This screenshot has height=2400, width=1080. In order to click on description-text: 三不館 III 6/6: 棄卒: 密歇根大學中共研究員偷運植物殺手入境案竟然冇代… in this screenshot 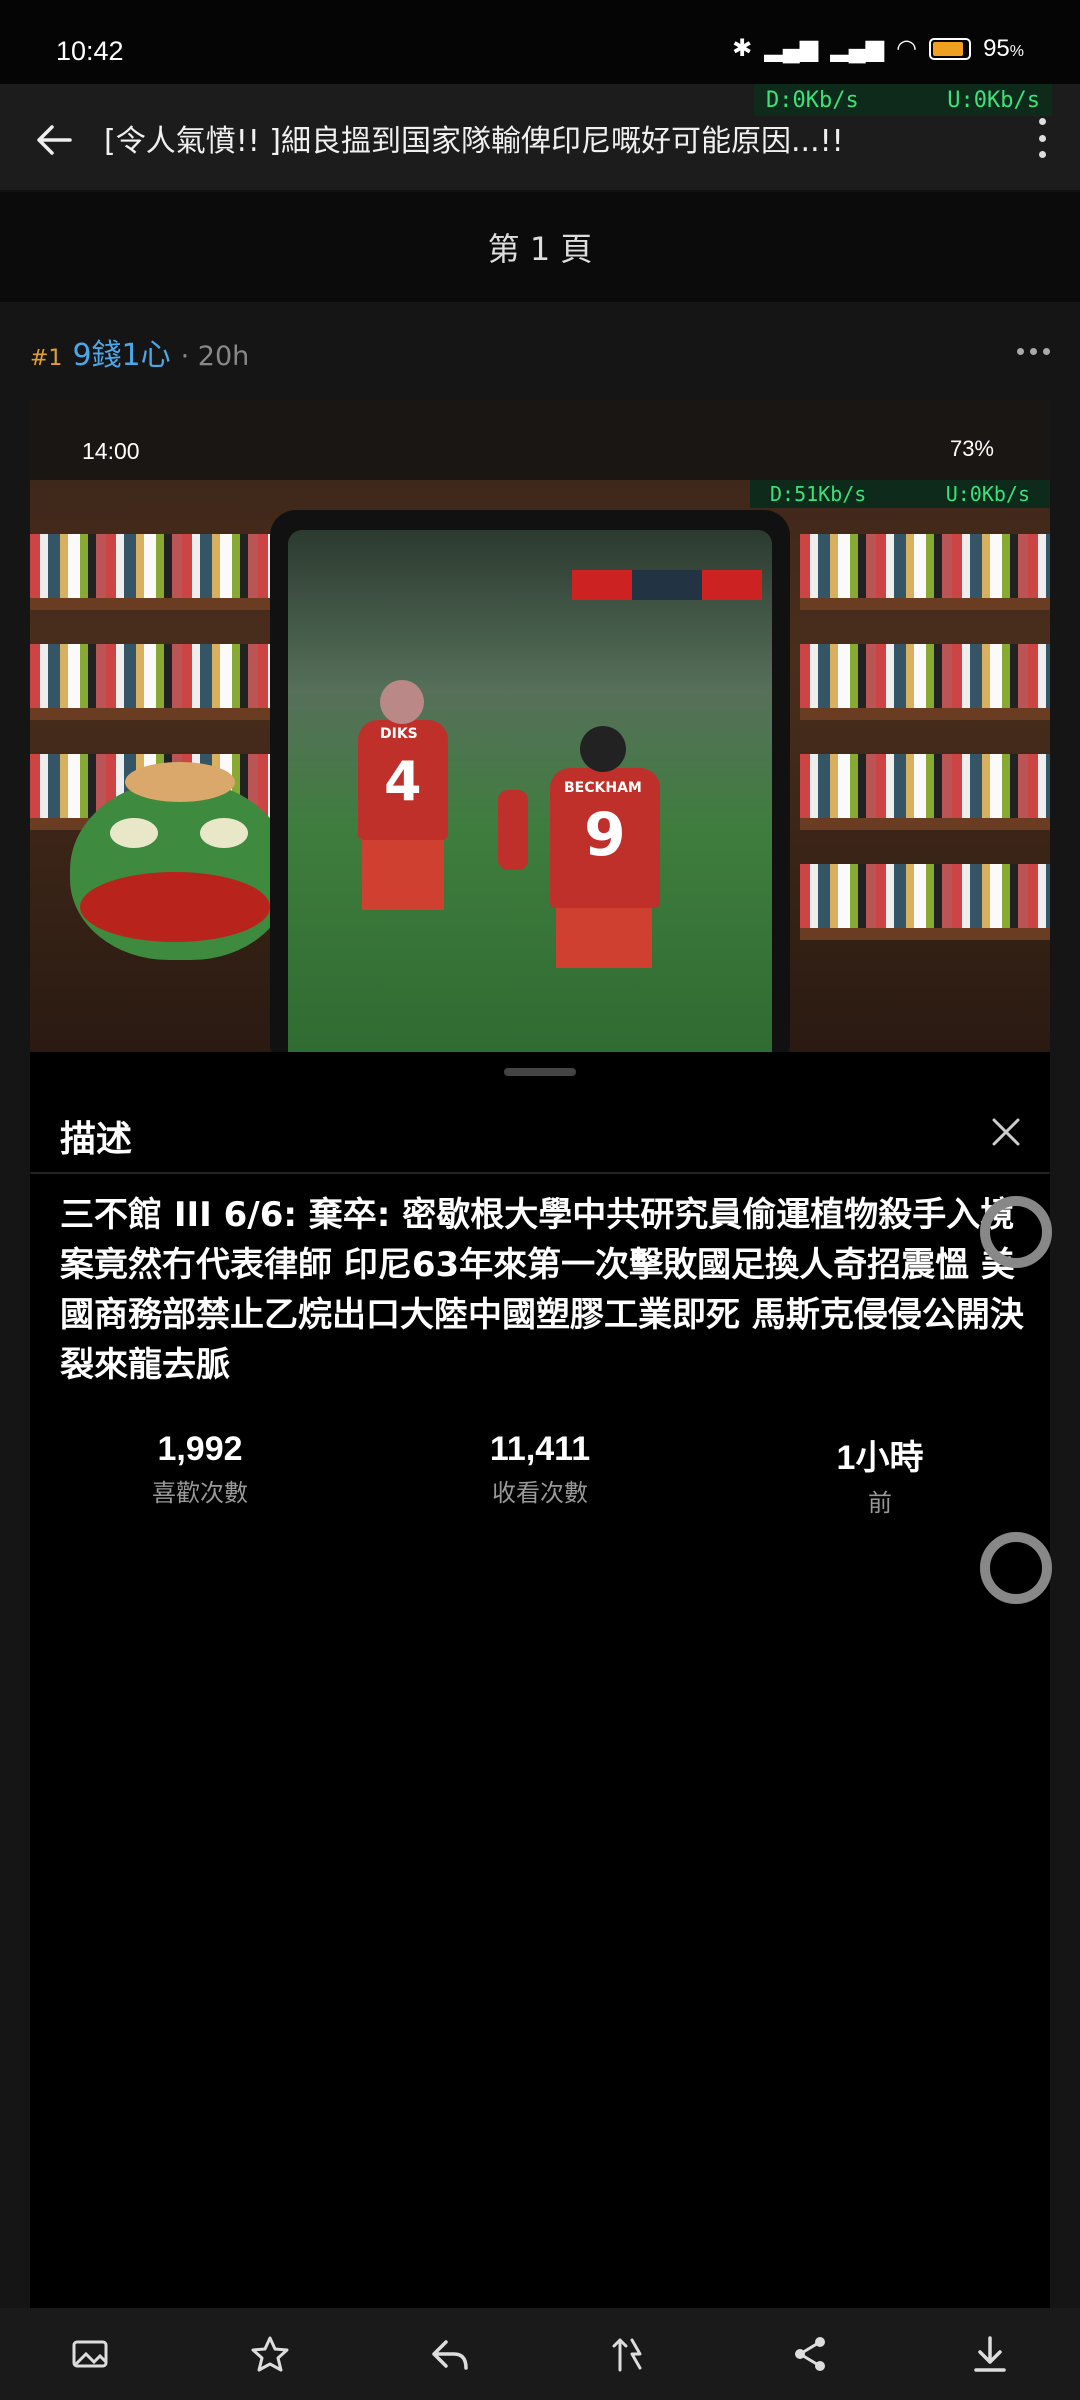, I will do `click(542, 1290)`.